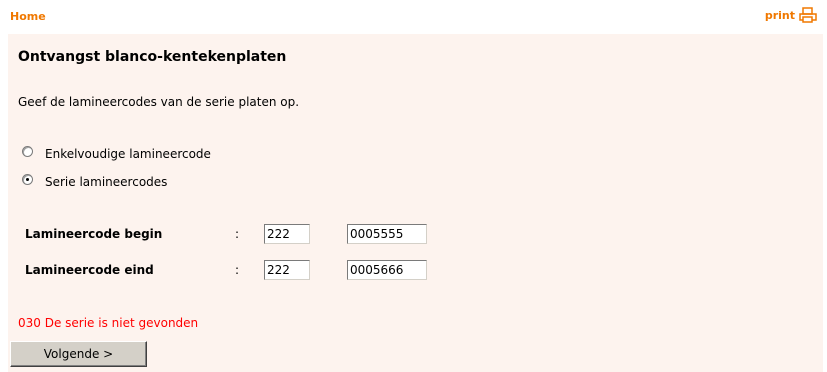  What do you see at coordinates (413, 16) in the screenshot?
I see `top-bar: Home print` at bounding box center [413, 16].